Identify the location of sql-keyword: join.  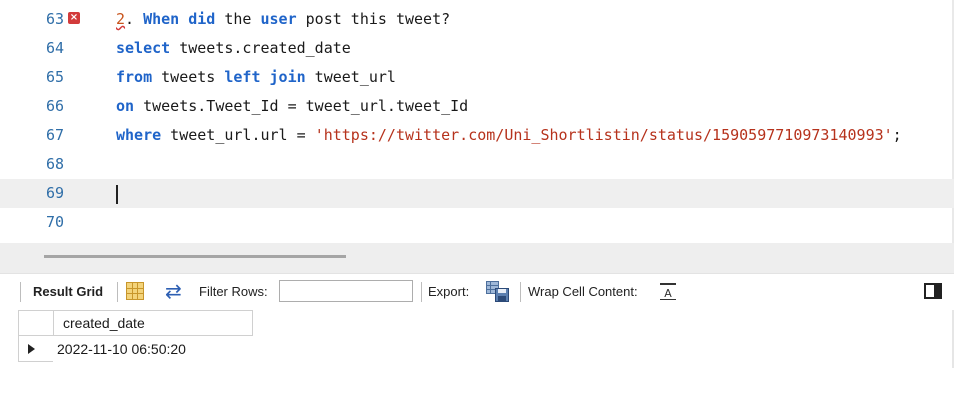
(287, 77).